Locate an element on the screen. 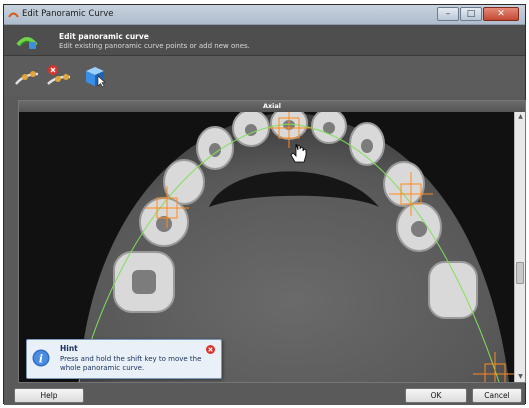 The image size is (529, 408). dialog-footer: Help OK Cancel is located at coordinates (264, 395).